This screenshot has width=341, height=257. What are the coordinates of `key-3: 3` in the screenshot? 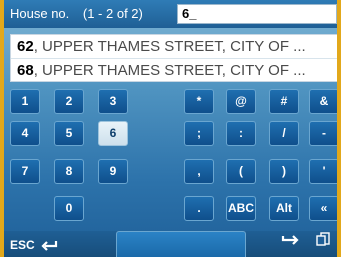 It's located at (113, 101).